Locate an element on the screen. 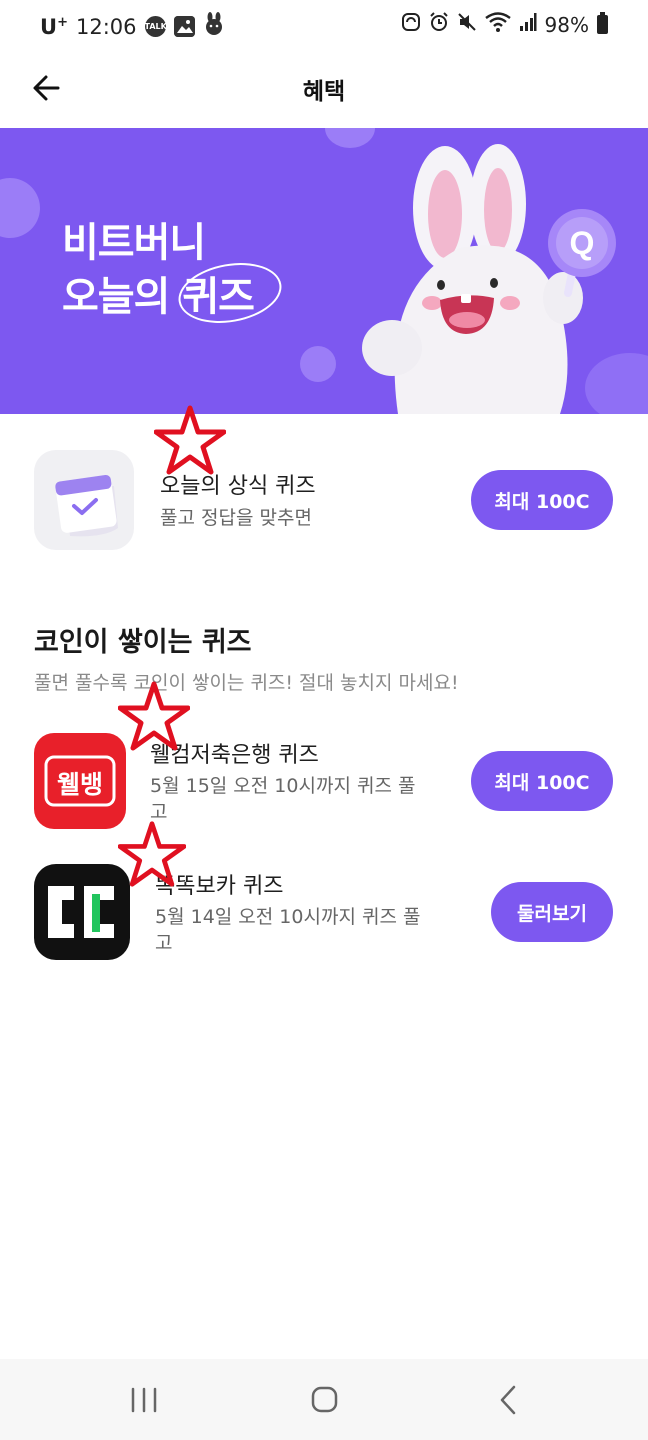  q-badge: Q is located at coordinates (582, 243).